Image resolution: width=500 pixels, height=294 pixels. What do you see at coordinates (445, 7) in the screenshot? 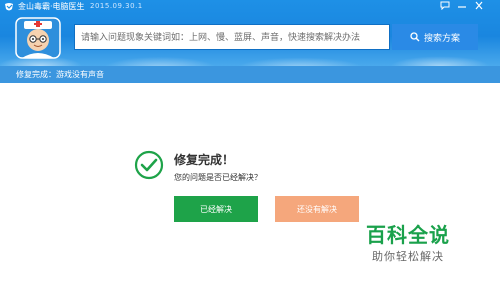
I see `feedback-icon` at bounding box center [445, 7].